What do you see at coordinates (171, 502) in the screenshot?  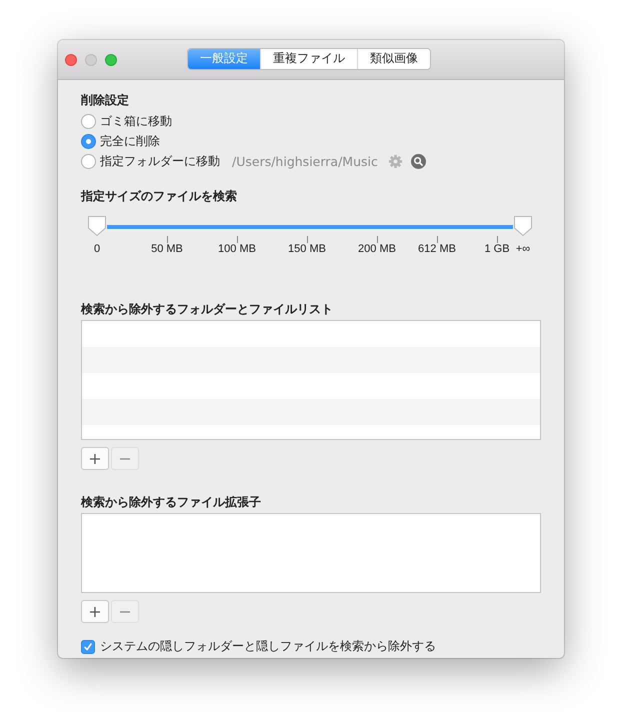 I see `section-title: 検索から除外するファイル拡張子` at bounding box center [171, 502].